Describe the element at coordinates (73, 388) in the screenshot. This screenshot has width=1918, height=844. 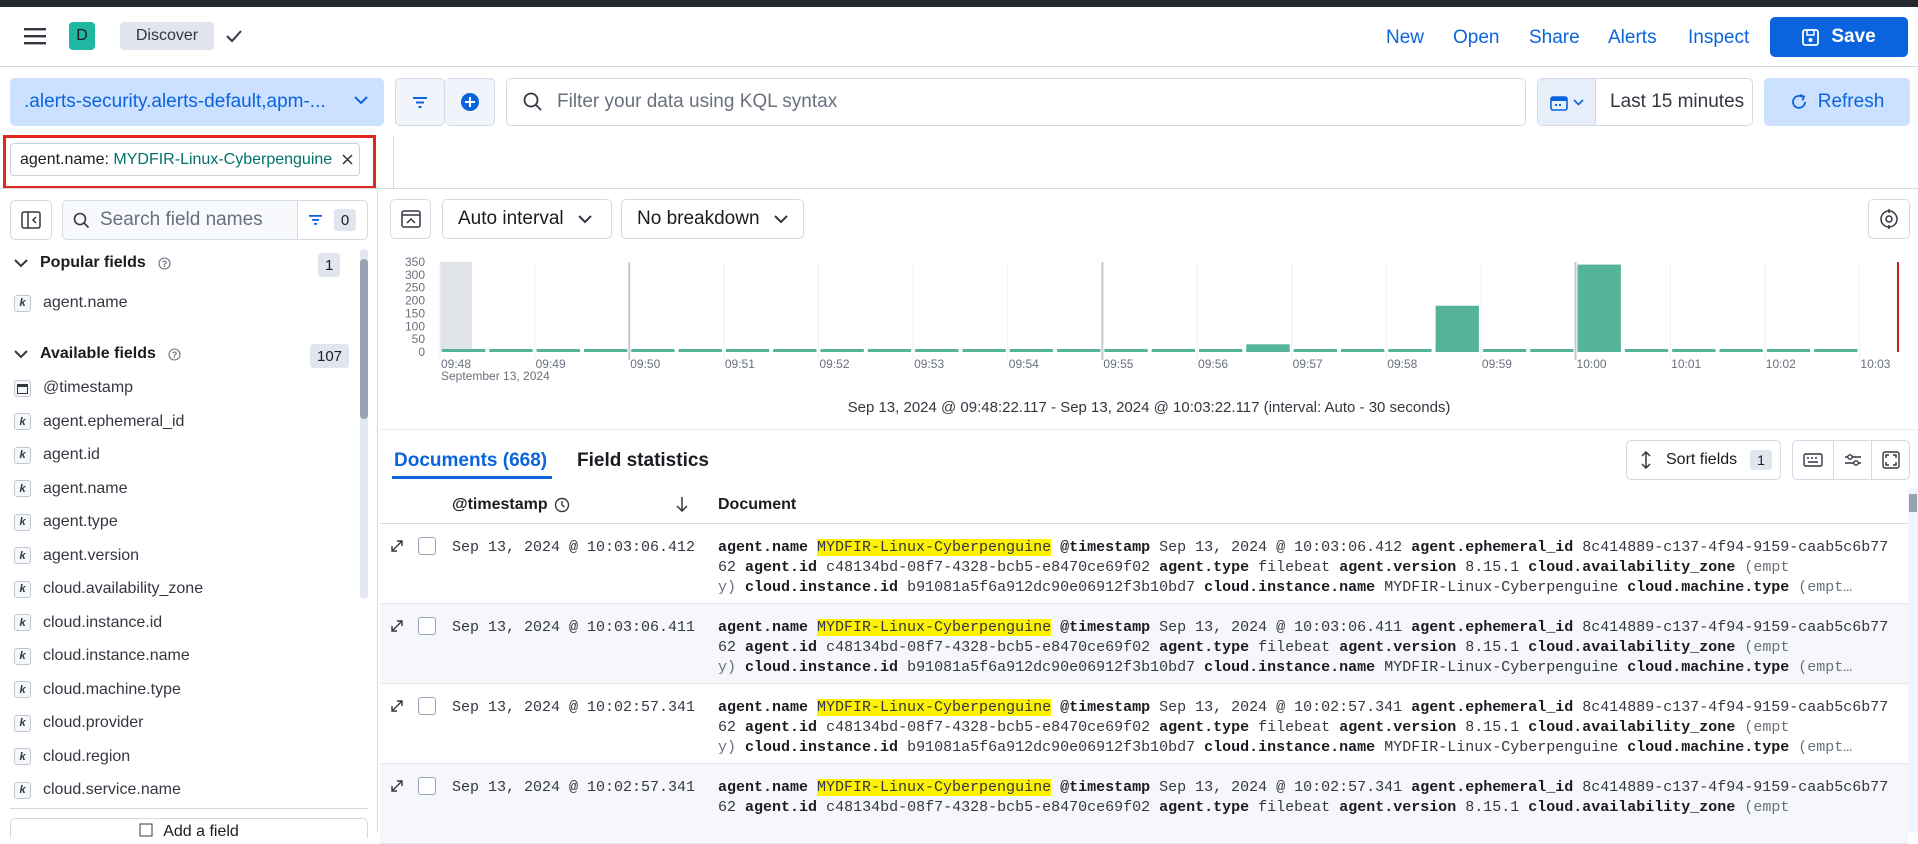
I see `sidebar-field-item: @timestamp` at that location.